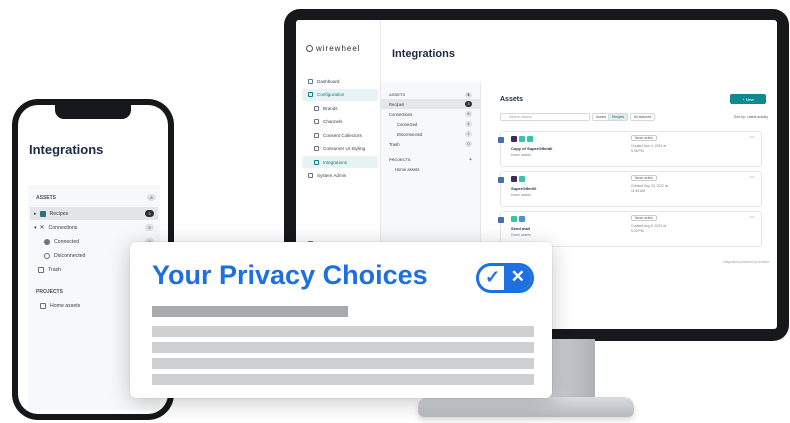 This screenshot has height=423, width=790. What do you see at coordinates (430, 94) in the screenshot?
I see `assets-header: ASSETS 8` at bounding box center [430, 94].